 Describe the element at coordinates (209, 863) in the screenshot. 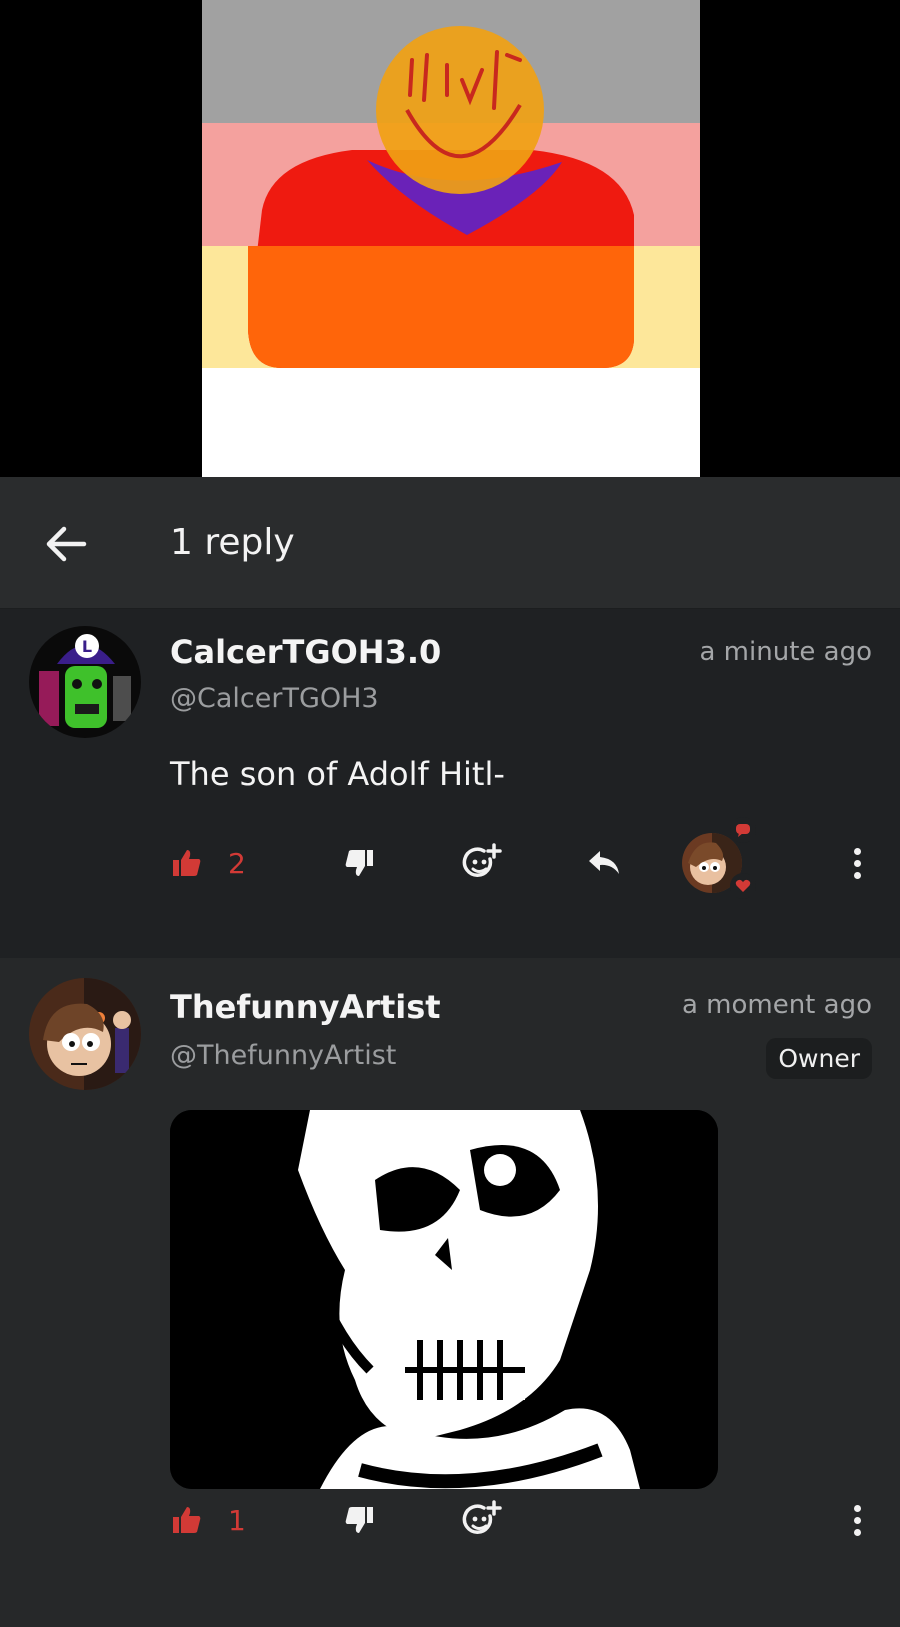

I see `like-button: 2` at that location.